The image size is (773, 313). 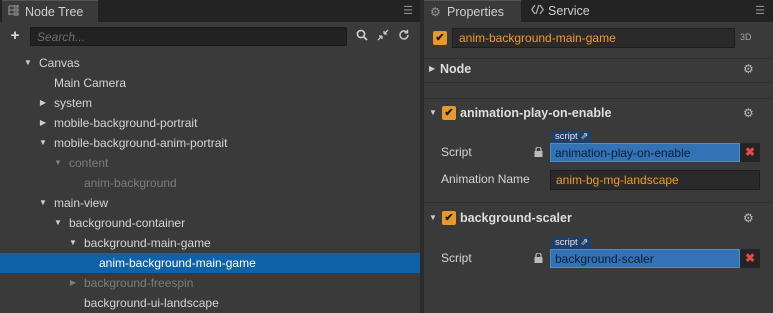 I want to click on tree-node: ▼ background-main-game, so click(x=210, y=243).